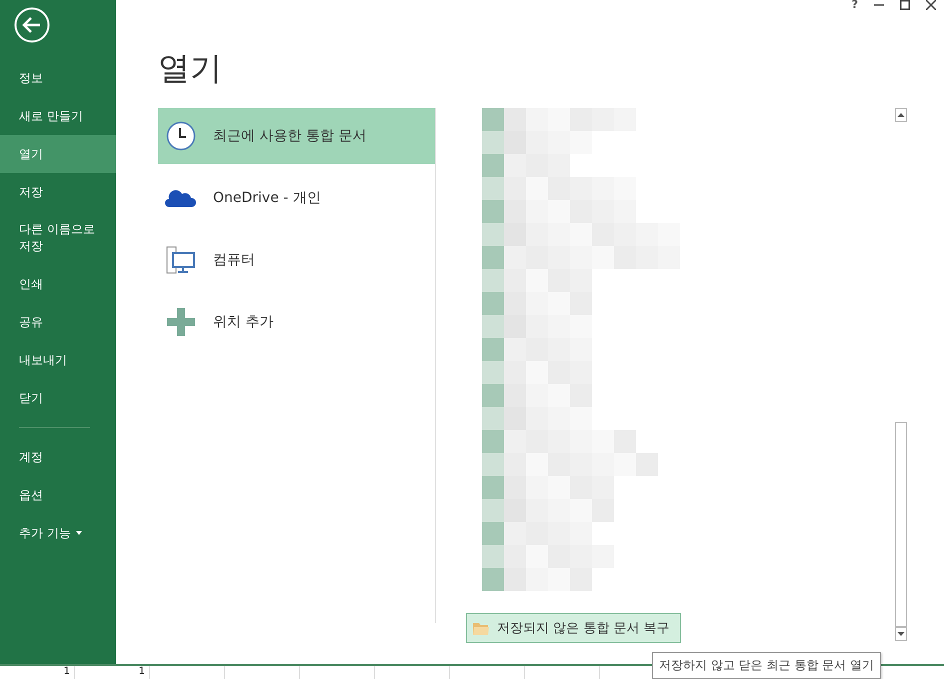 The image size is (944, 679). What do you see at coordinates (905, 5) in the screenshot?
I see `maximize-icon` at bounding box center [905, 5].